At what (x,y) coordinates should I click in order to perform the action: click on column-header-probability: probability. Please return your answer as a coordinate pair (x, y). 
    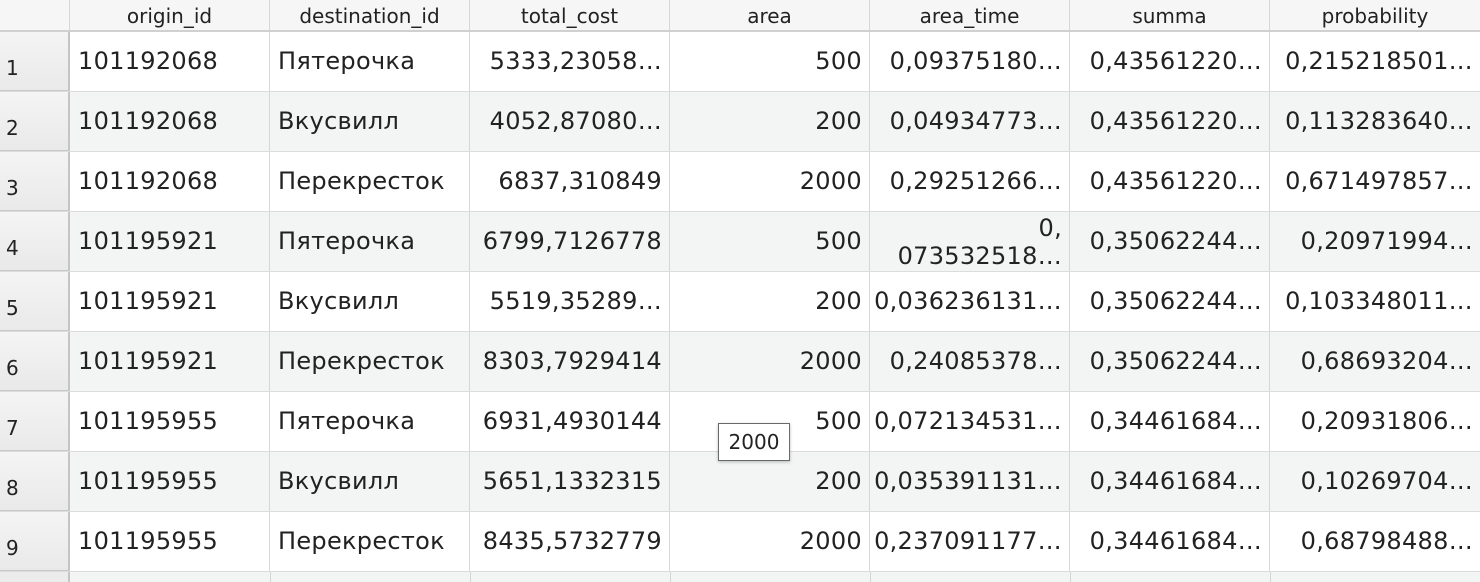
    Looking at the image, I should click on (1375, 15).